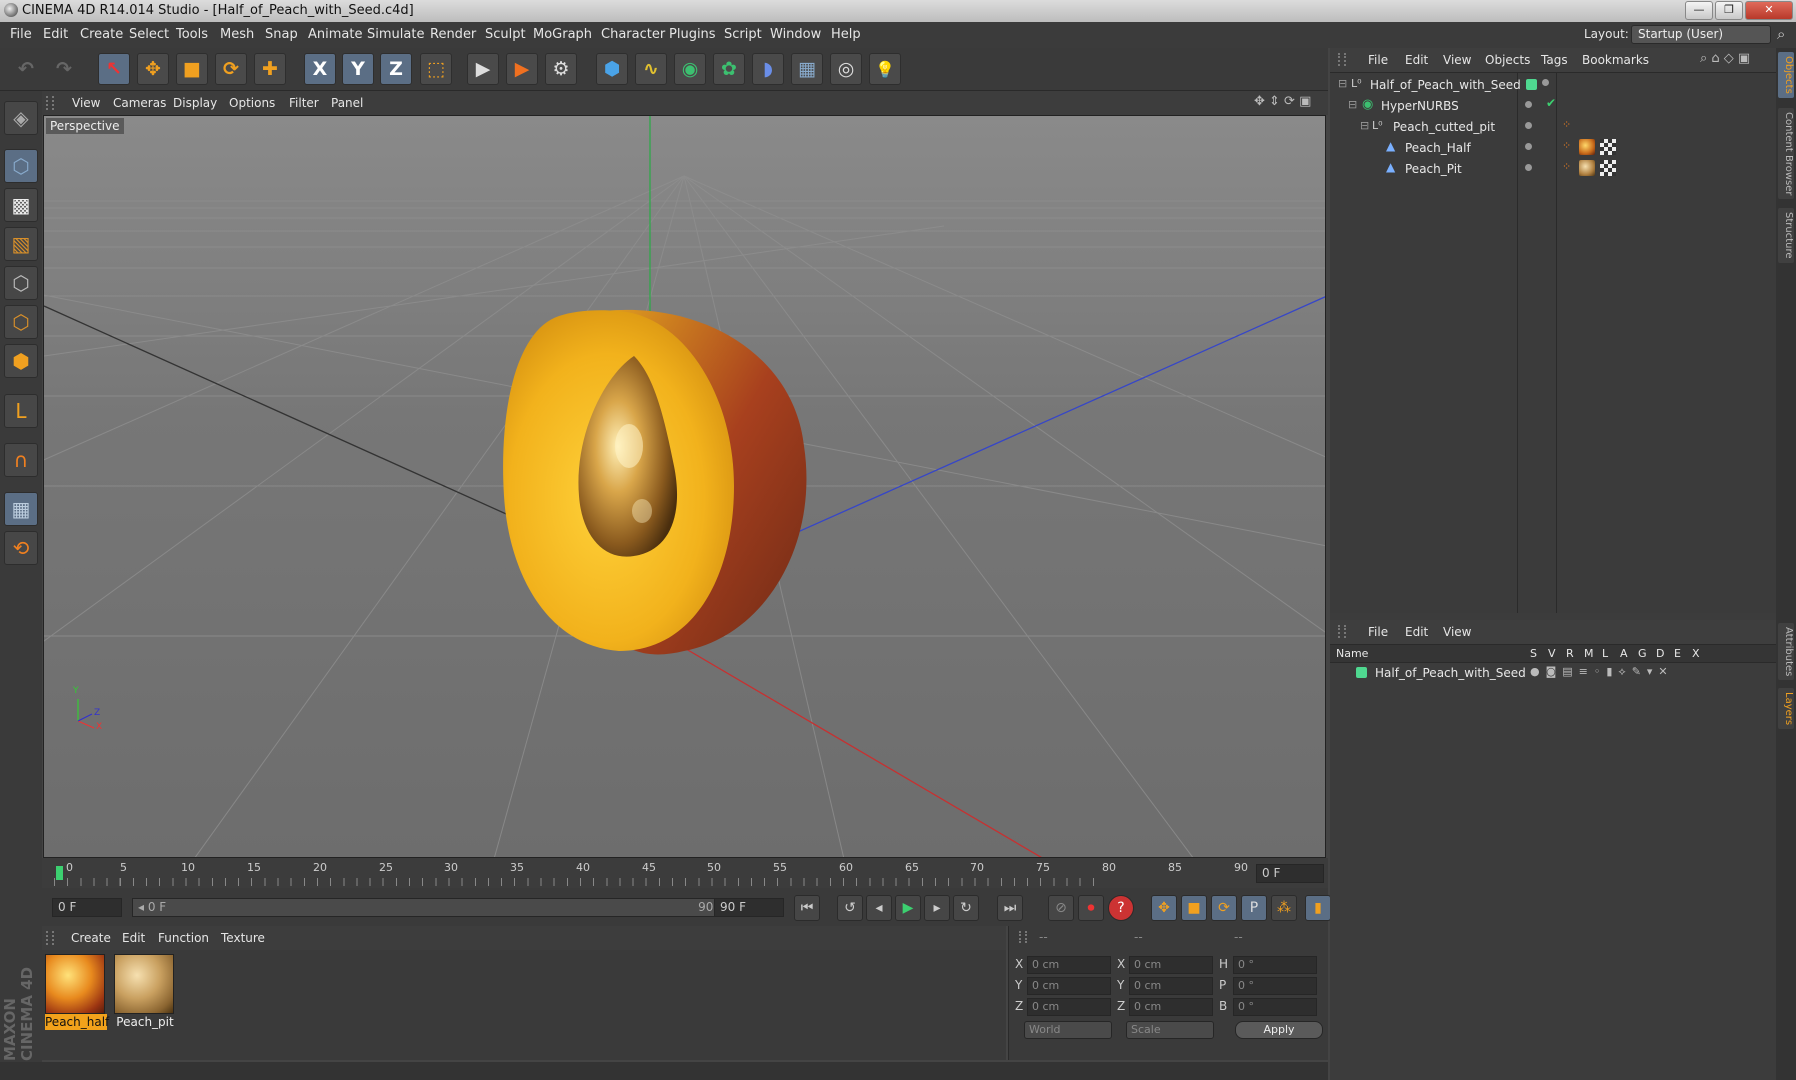 Image resolution: width=1796 pixels, height=1080 pixels. I want to click on snap-grid-icon: ▦, so click(21, 509).